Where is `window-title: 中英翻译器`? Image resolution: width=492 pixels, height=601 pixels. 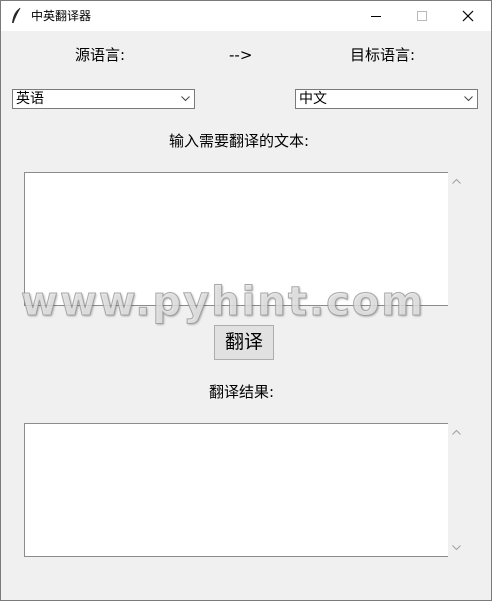 window-title: 中英翻译器 is located at coordinates (61, 16).